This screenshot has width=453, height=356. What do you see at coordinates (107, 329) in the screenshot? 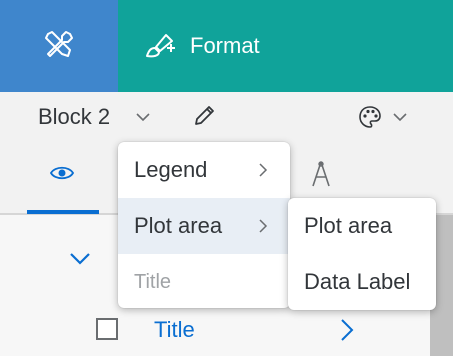
I see `title-checkbox` at bounding box center [107, 329].